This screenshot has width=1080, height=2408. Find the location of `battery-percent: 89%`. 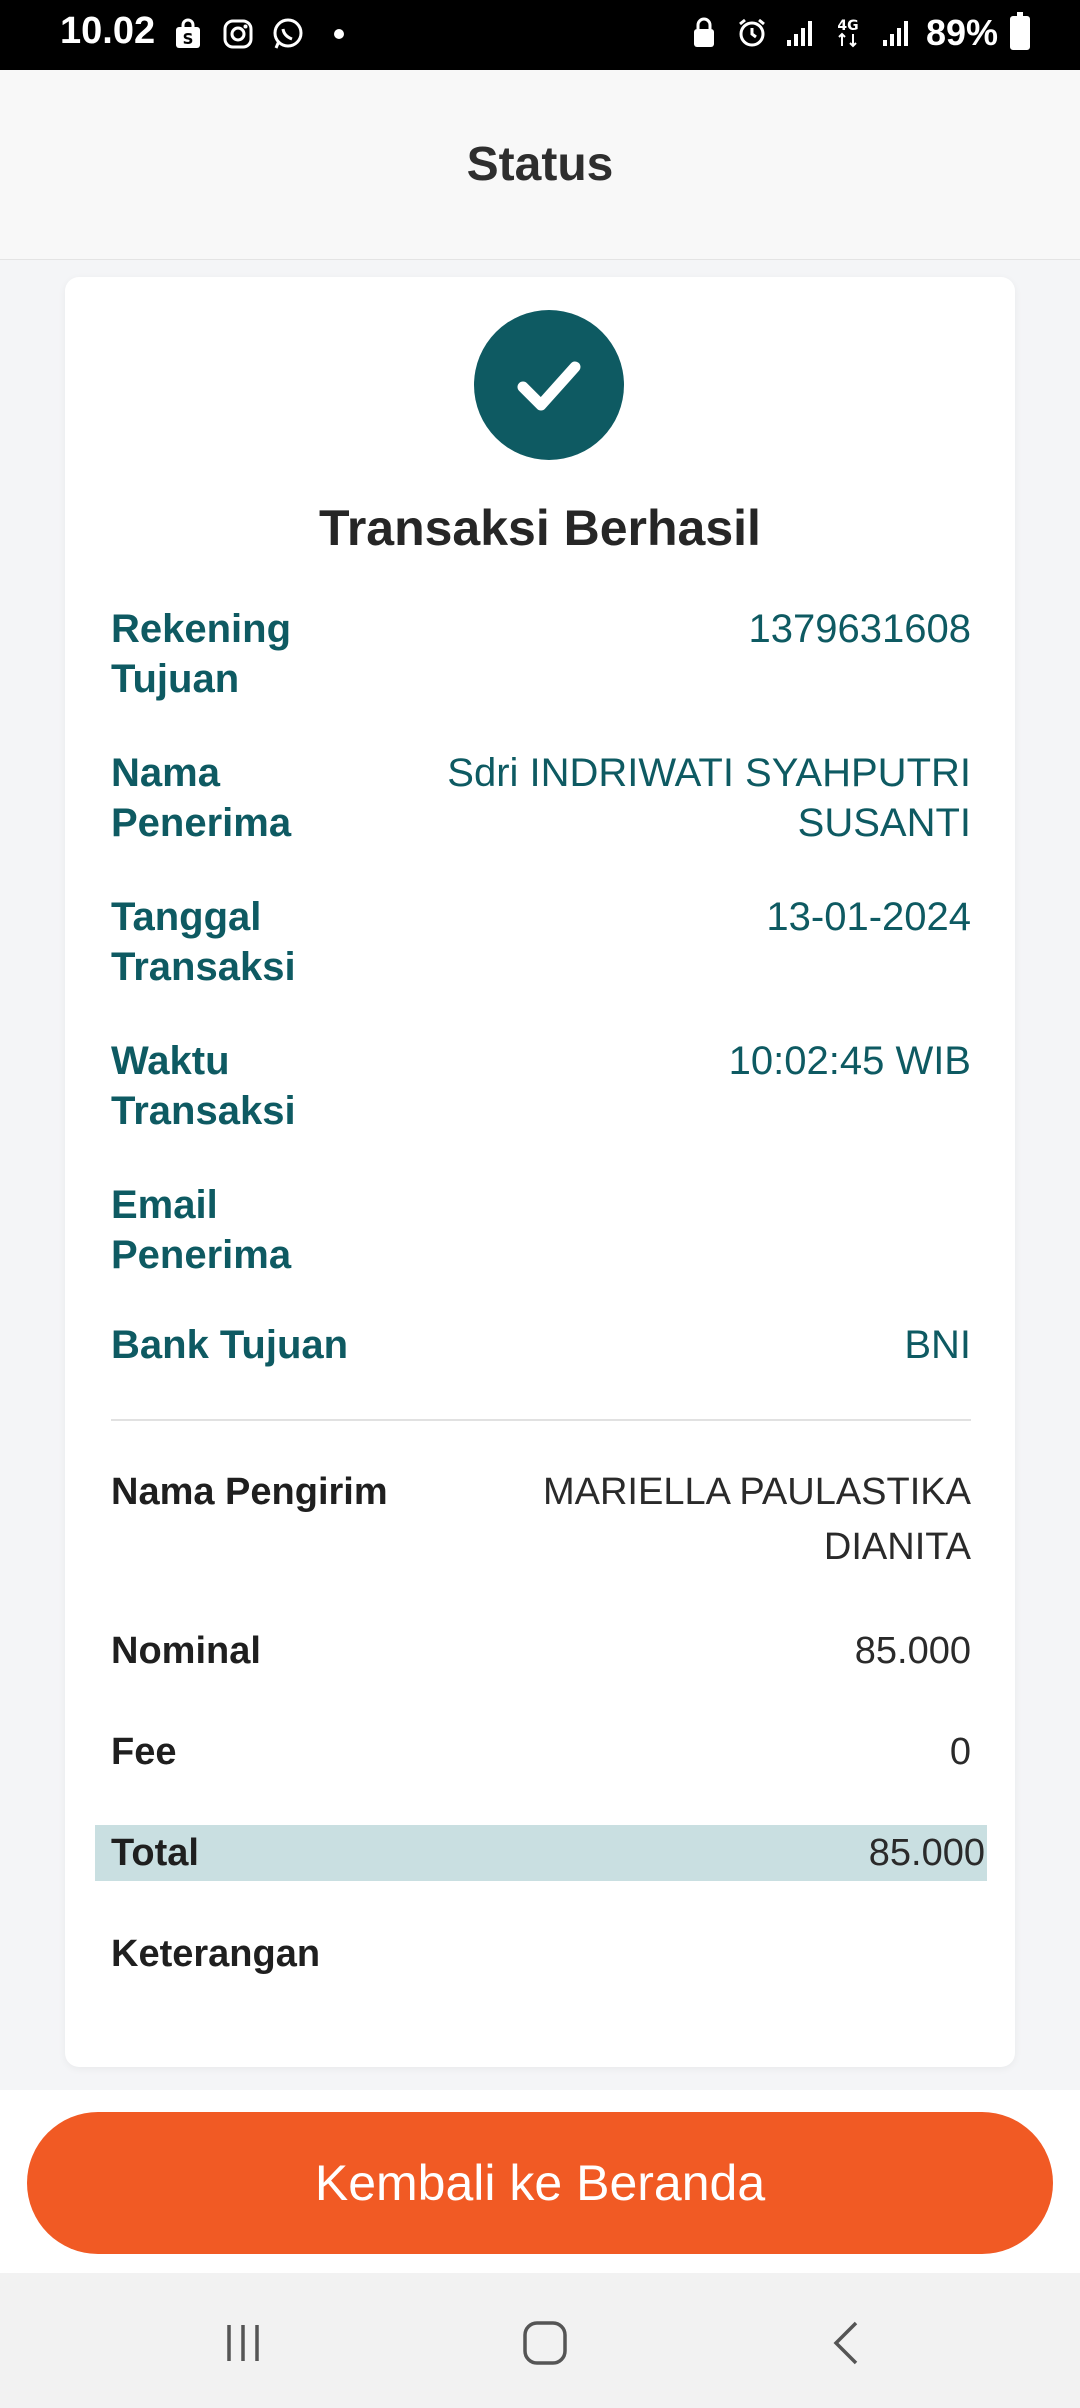

battery-percent: 89% is located at coordinates (961, 32).